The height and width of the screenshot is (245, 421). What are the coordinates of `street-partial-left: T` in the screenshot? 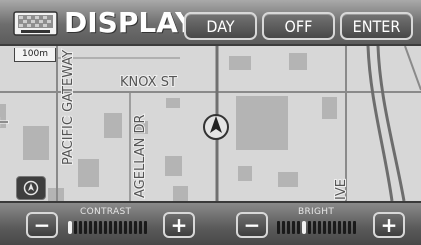 It's located at (6, 122).